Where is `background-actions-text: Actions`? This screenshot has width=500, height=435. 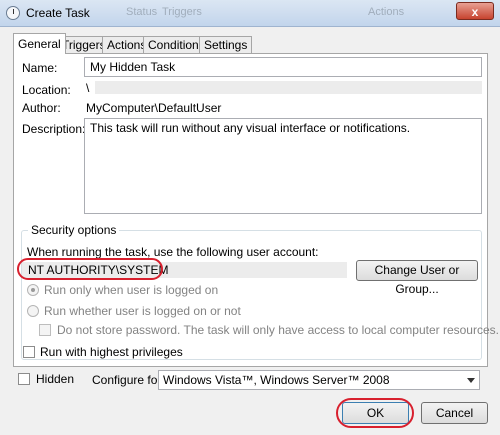
background-actions-text: Actions is located at coordinates (386, 12).